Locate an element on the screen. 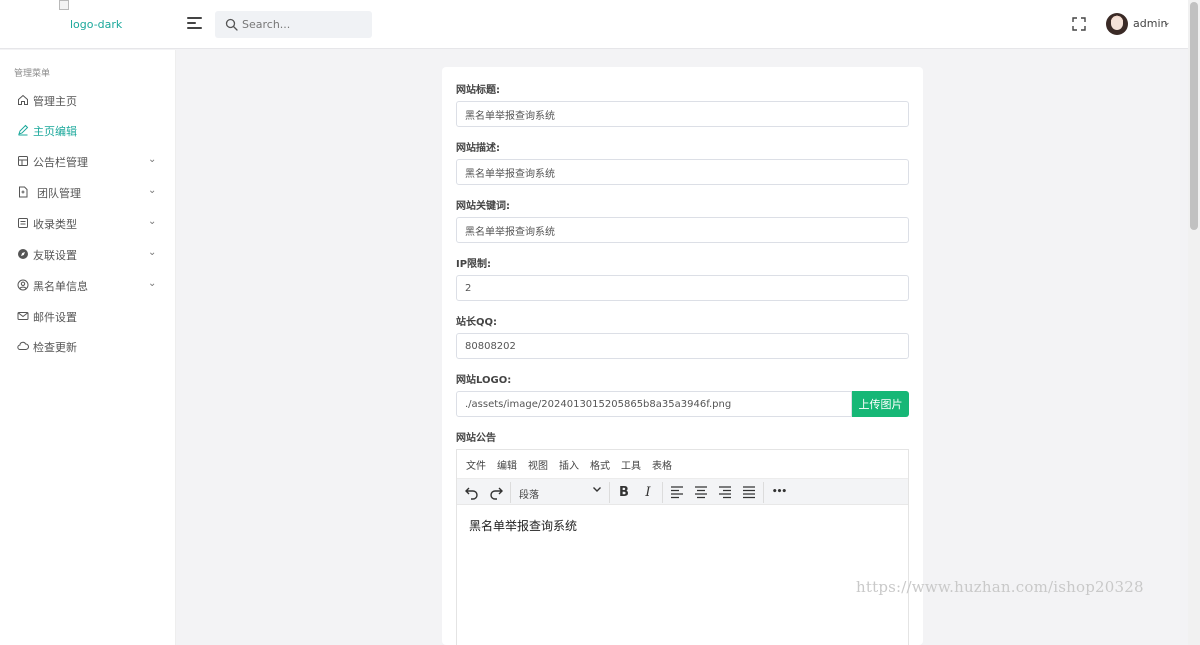  menu-toggle-icon is located at coordinates (194, 24).